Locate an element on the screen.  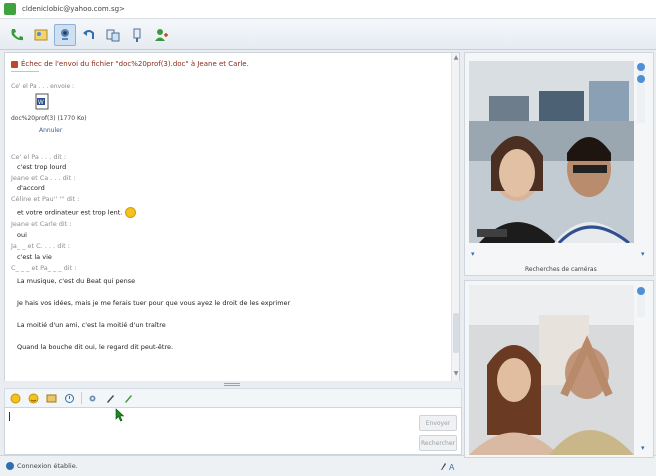
undo-button is located at coordinates (89, 35).